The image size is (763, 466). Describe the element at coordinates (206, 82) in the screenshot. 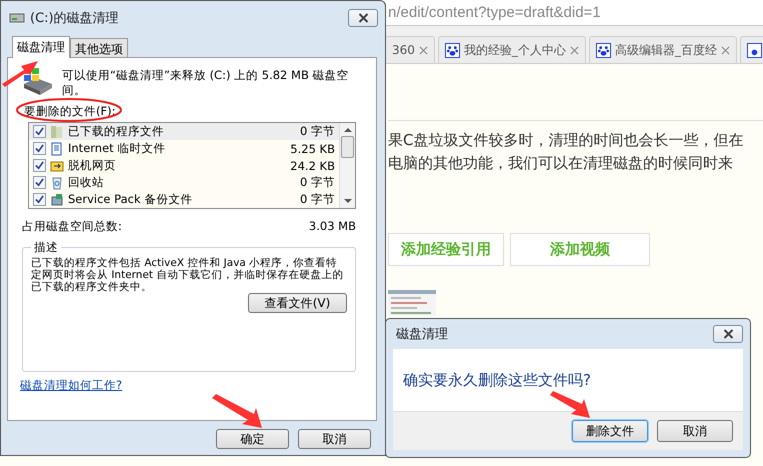

I see `intro-text: 可以使用“磁盘清理”来释放 (C:) 上的 5.82 MB 磁盘空间。` at that location.